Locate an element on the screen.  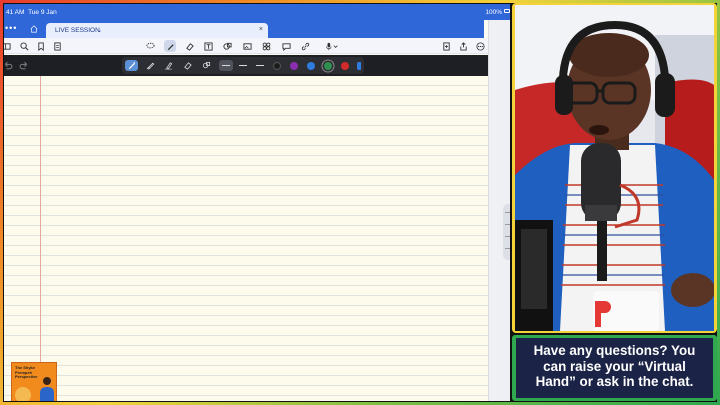
chevron-down-icon: ⌄ is located at coordinates (99, 30).